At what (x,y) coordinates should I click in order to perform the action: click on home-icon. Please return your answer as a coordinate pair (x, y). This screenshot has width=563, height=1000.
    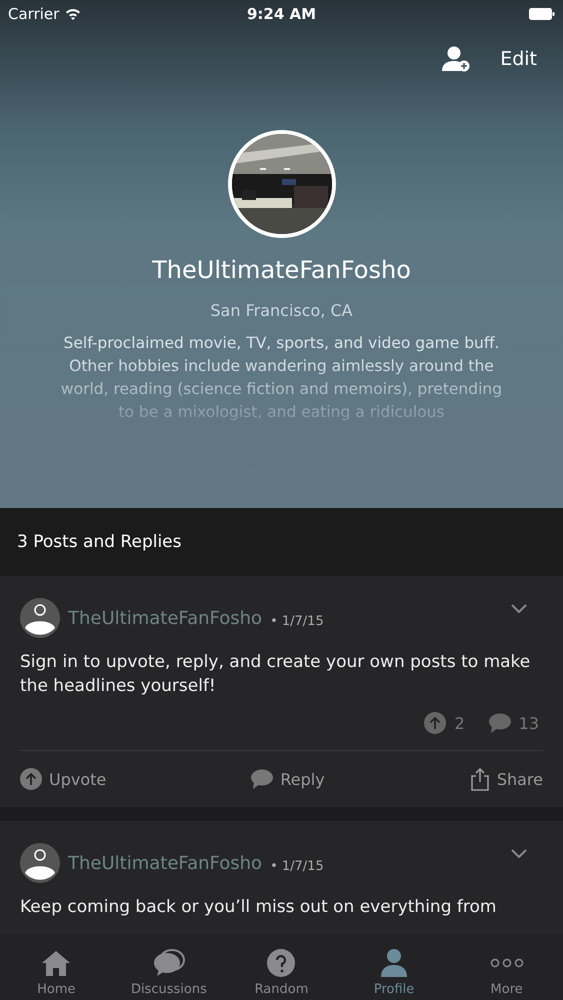
    Looking at the image, I should click on (56, 963).